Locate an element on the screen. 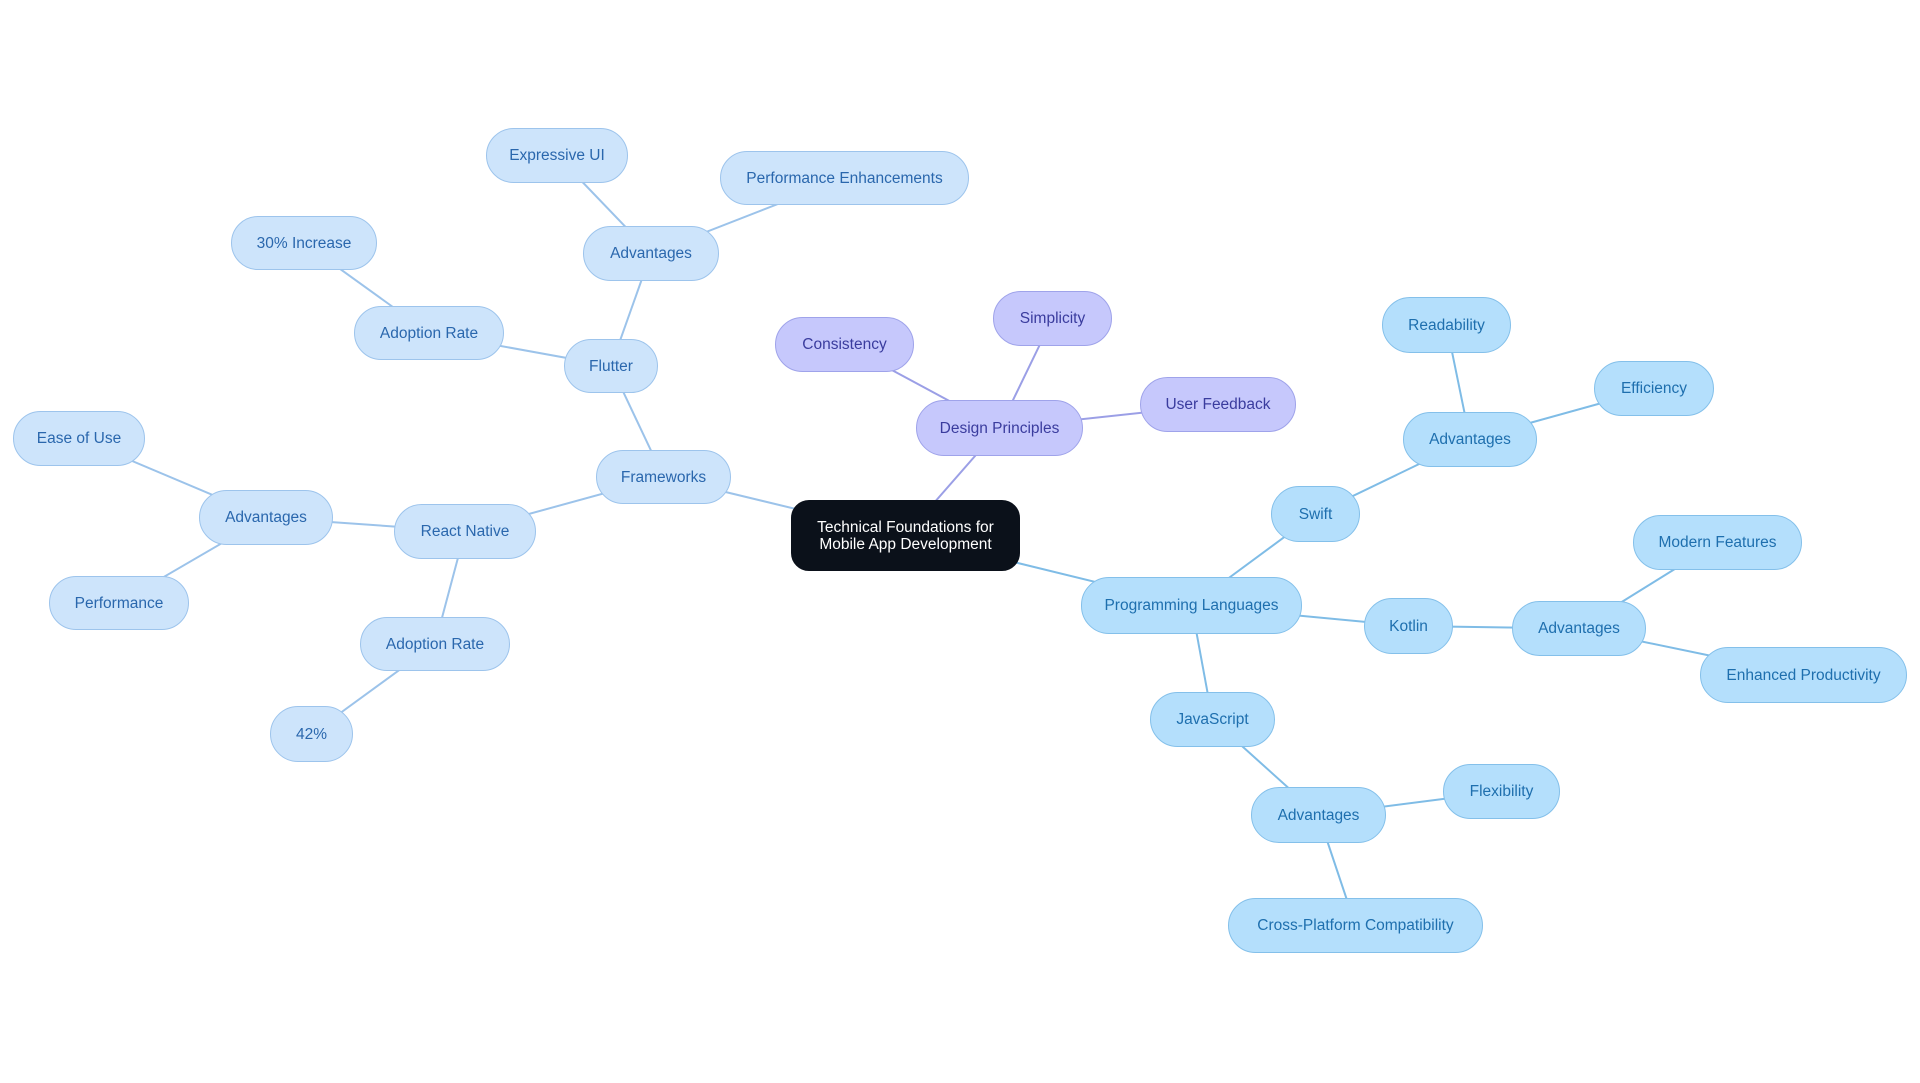 The height and width of the screenshot is (1083, 1920). node-cross-platform: Cross-Platform Compatibility is located at coordinates (1355, 925).